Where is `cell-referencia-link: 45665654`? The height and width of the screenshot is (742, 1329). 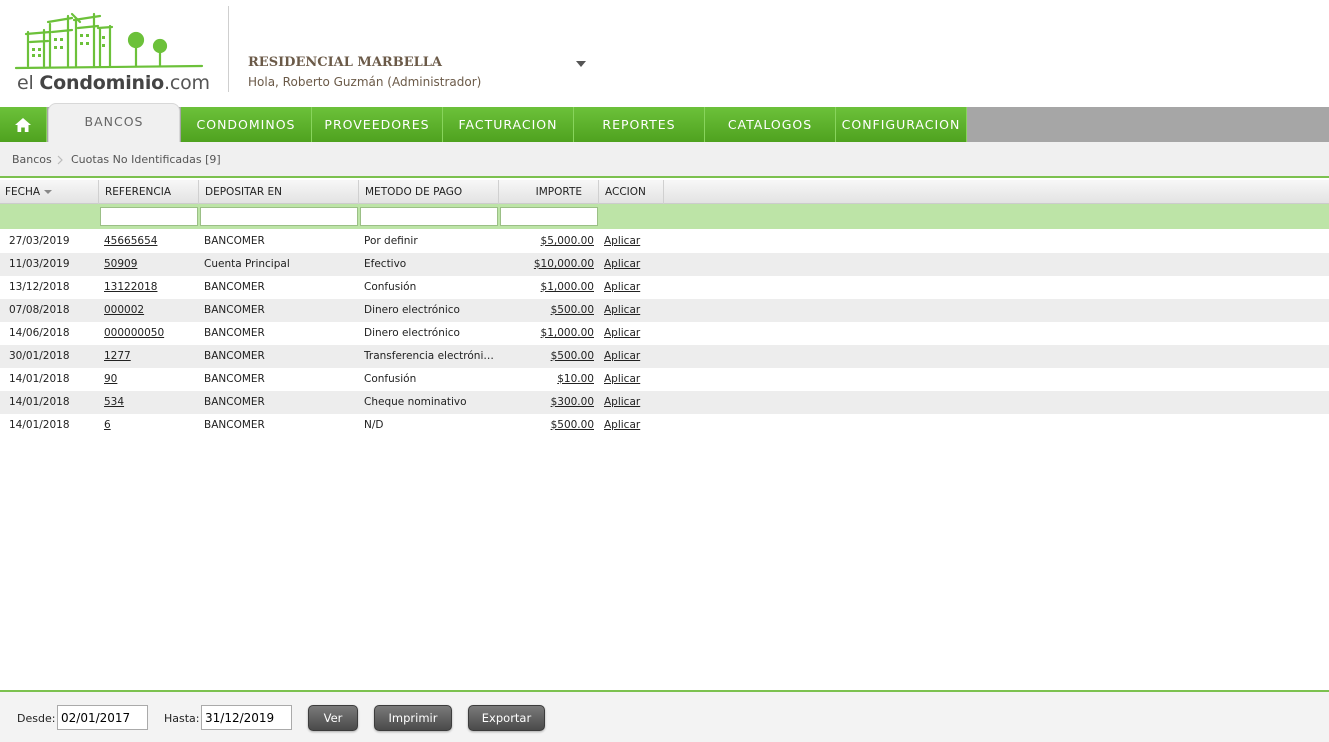
cell-referencia-link: 45665654 is located at coordinates (150, 241).